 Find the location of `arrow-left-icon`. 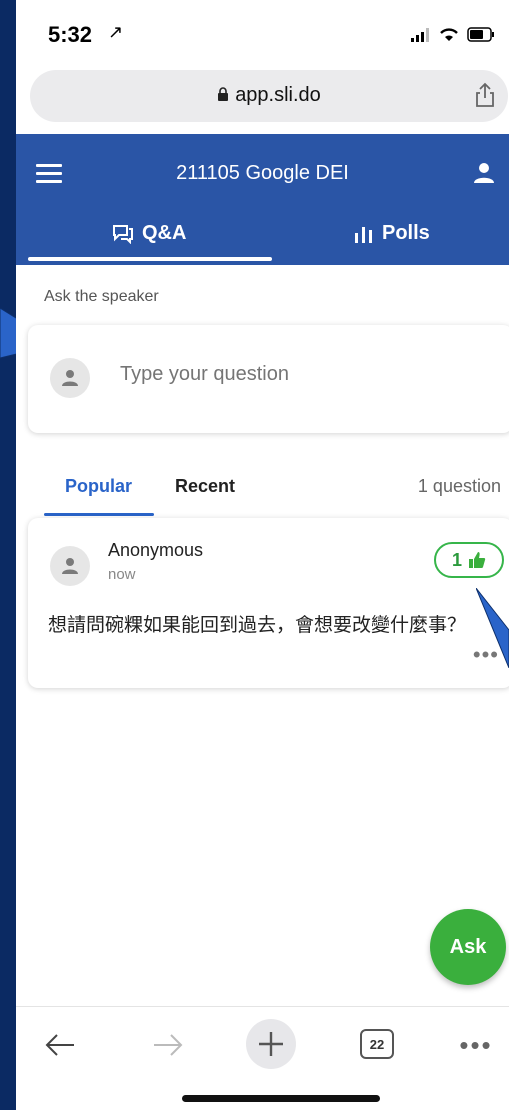

arrow-left-icon is located at coordinates (59, 1045).